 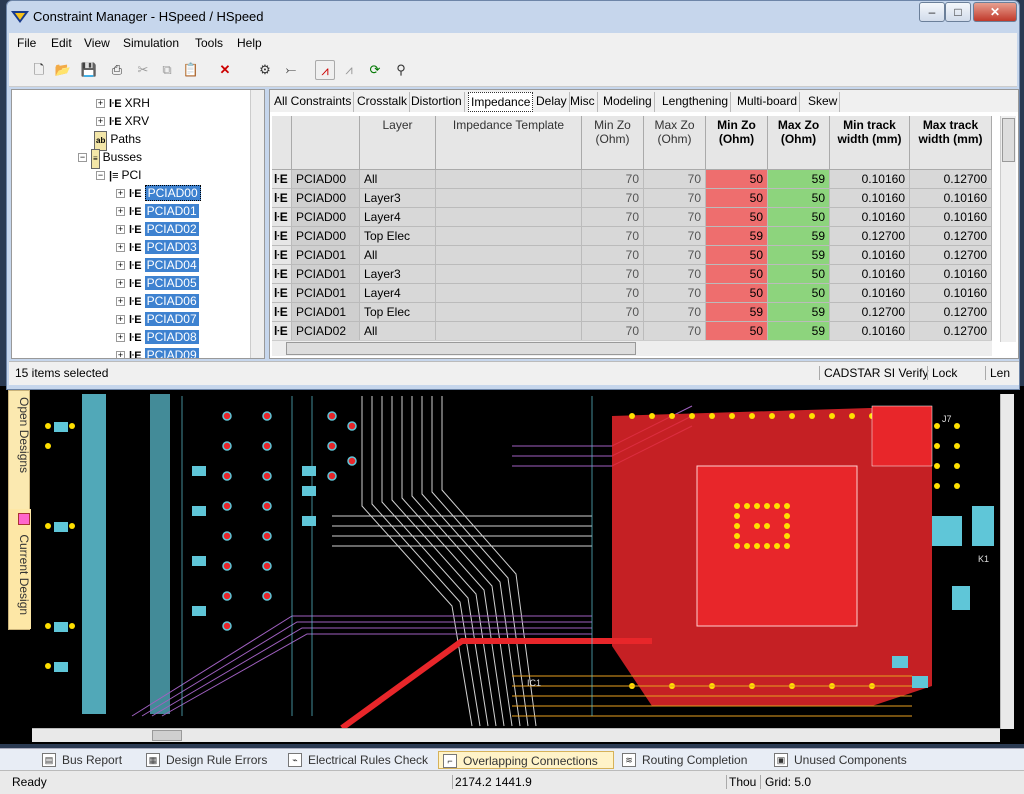 What do you see at coordinates (870, 143) in the screenshot?
I see `header-min-track-width: Min track width (mm)` at bounding box center [870, 143].